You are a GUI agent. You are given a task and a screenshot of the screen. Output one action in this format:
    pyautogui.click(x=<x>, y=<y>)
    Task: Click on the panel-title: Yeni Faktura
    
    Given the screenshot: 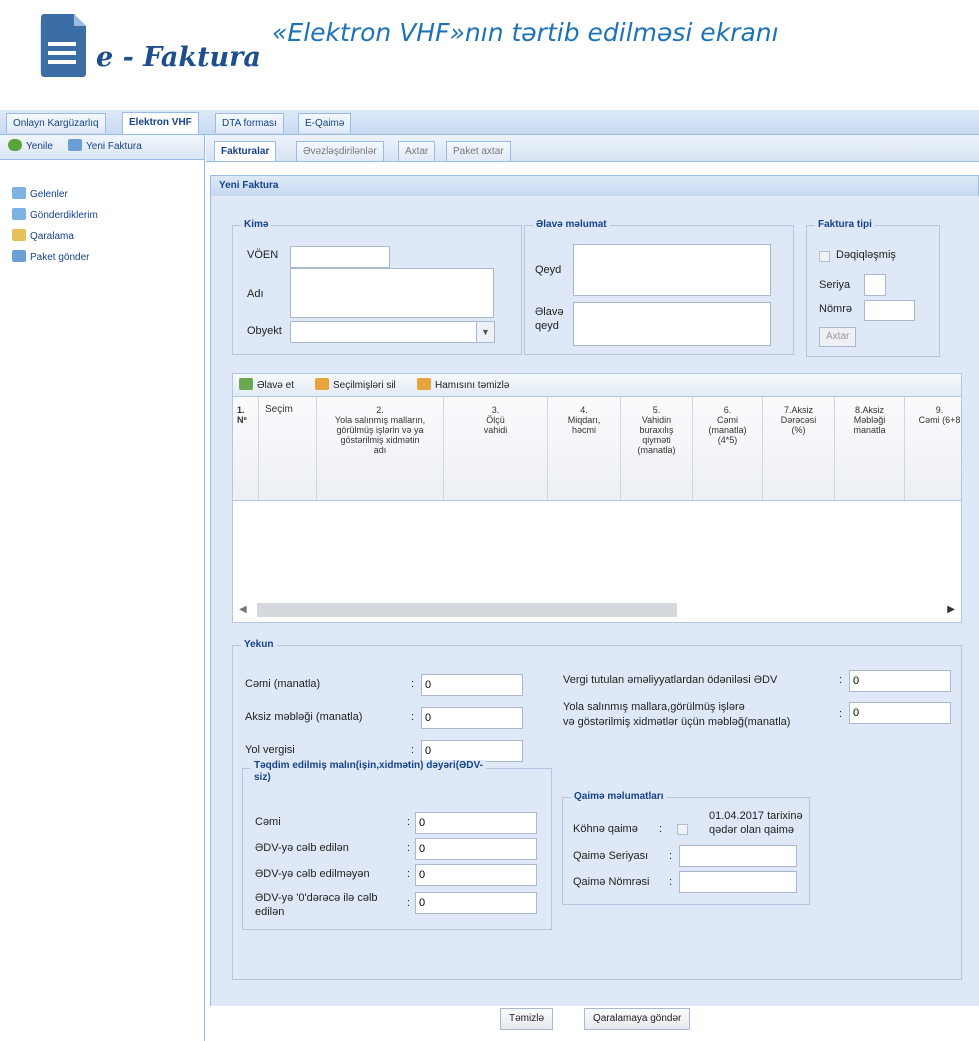 What is the action you would take?
    pyautogui.click(x=594, y=186)
    